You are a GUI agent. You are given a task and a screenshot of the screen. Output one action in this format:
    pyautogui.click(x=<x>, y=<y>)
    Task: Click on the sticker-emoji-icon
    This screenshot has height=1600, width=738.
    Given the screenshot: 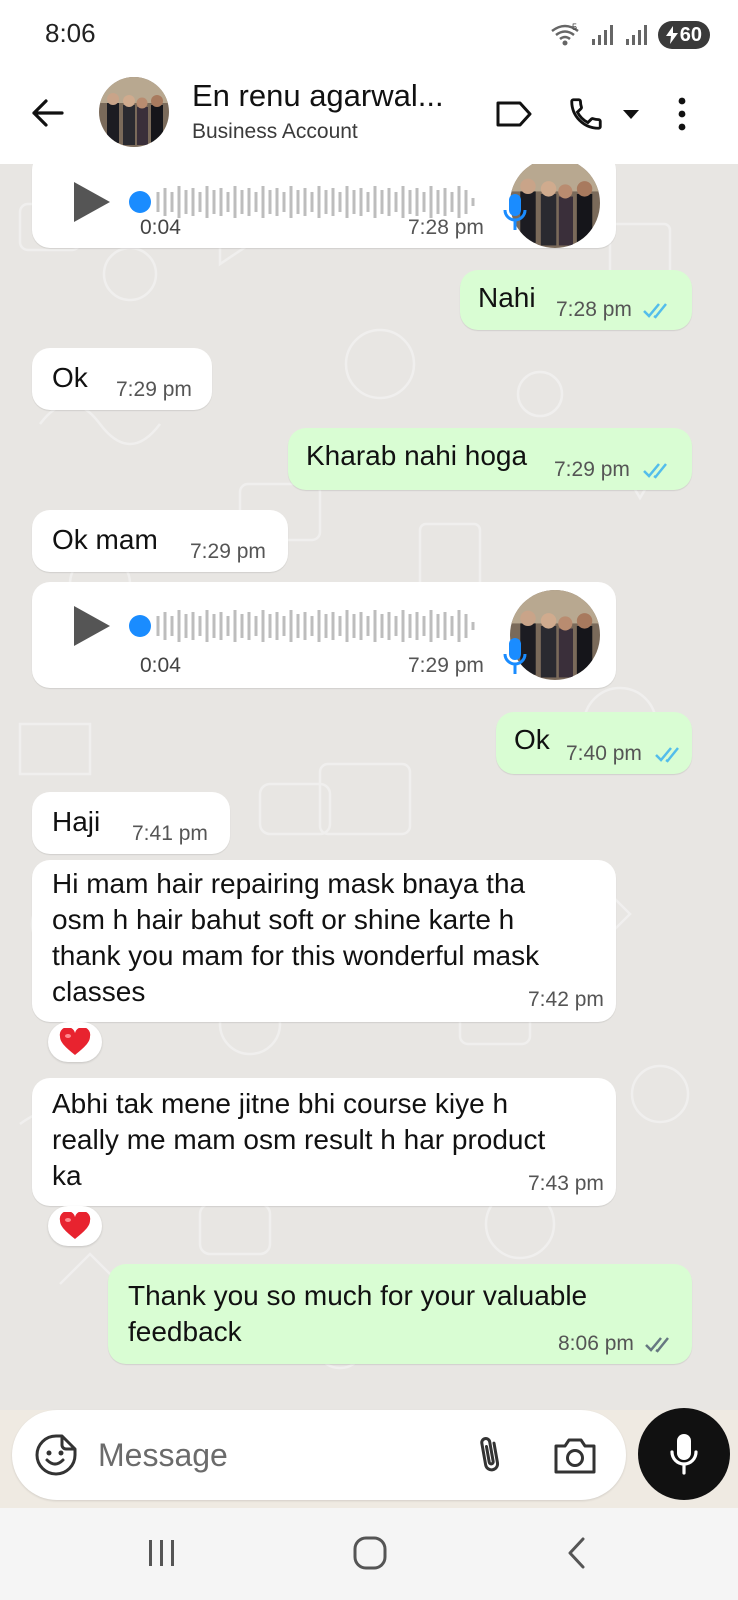 What is the action you would take?
    pyautogui.click(x=56, y=1455)
    